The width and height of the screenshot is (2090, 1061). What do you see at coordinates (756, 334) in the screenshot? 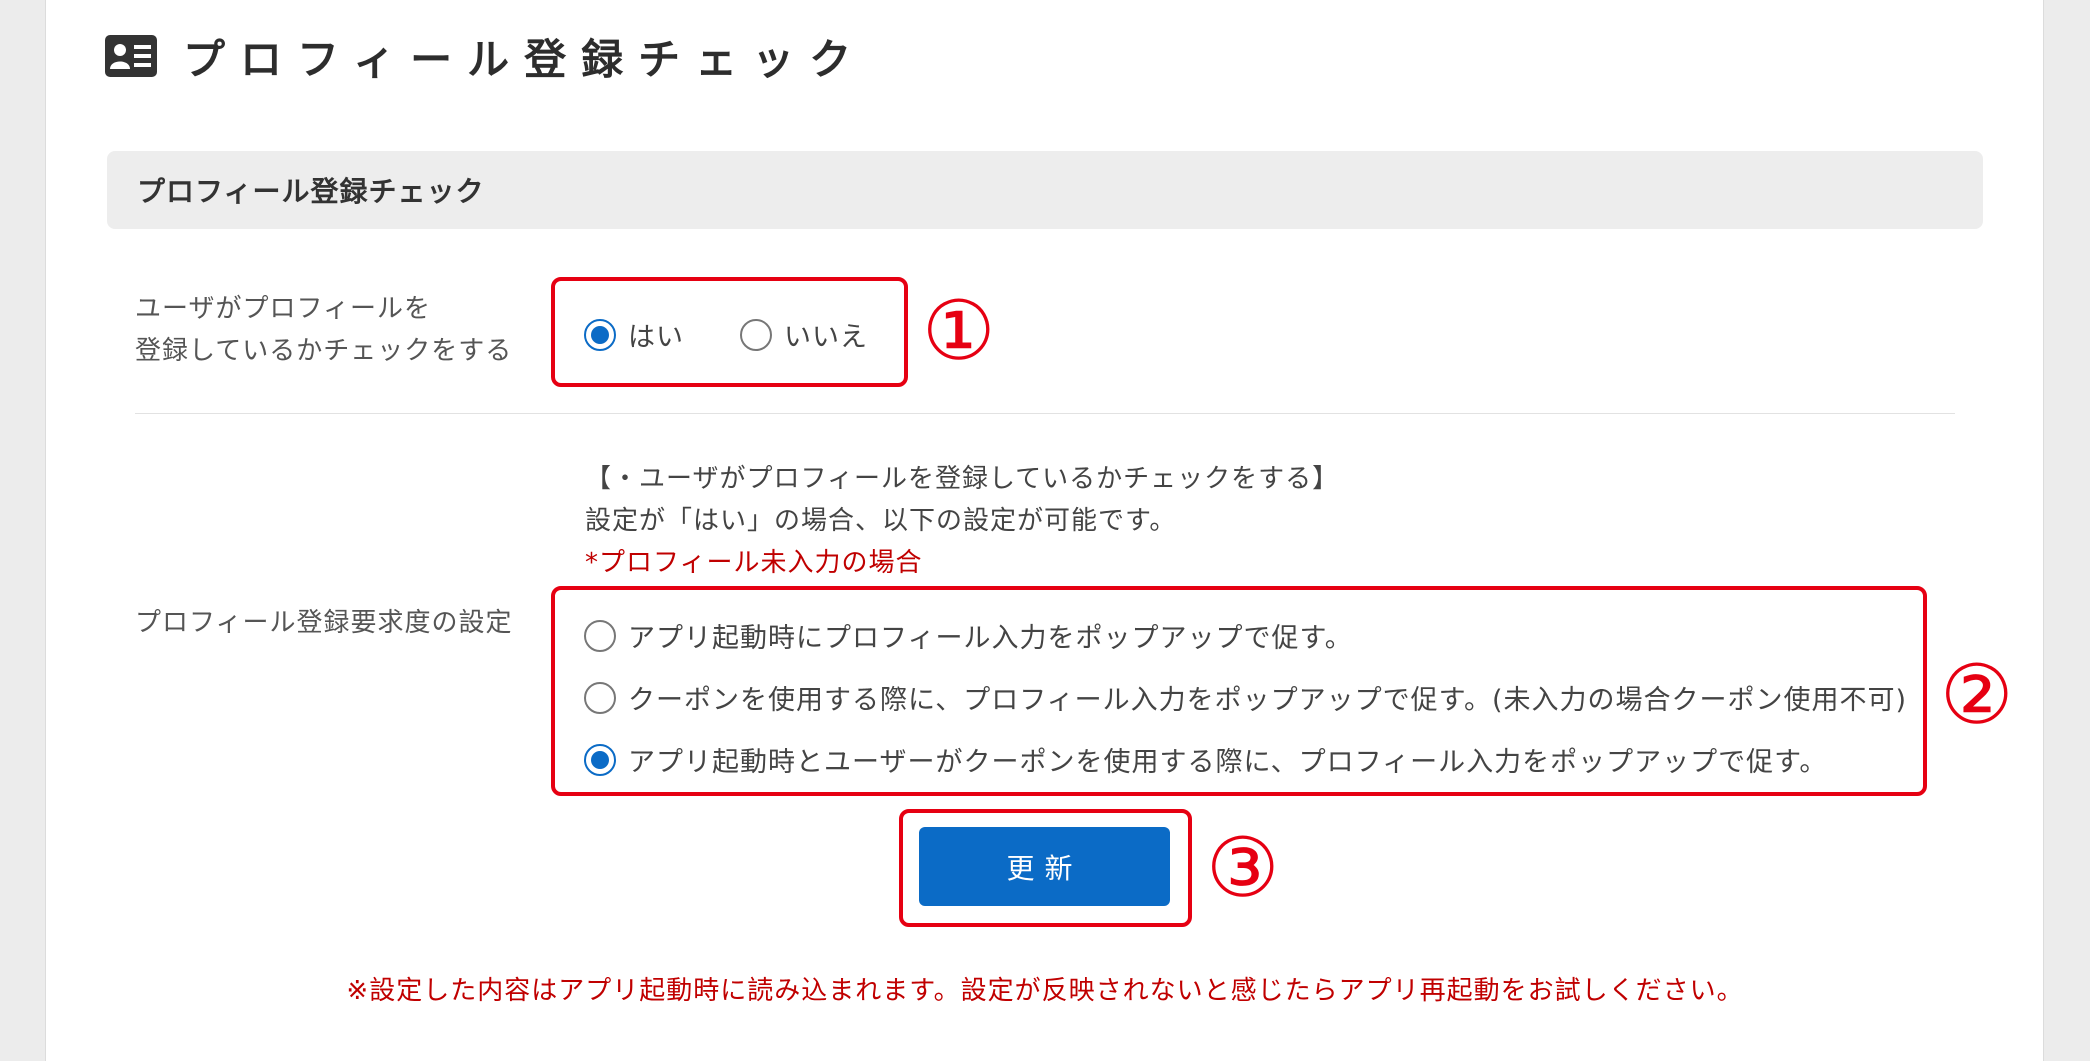
I see `radio-no` at bounding box center [756, 334].